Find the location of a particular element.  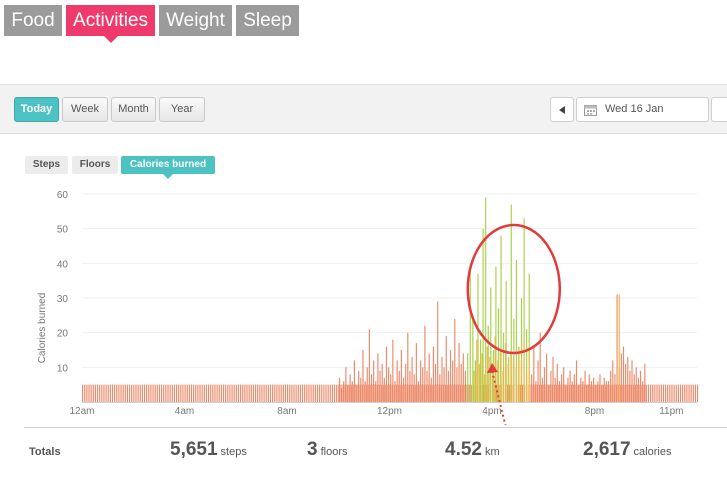

next-day-button is located at coordinates (719, 109).